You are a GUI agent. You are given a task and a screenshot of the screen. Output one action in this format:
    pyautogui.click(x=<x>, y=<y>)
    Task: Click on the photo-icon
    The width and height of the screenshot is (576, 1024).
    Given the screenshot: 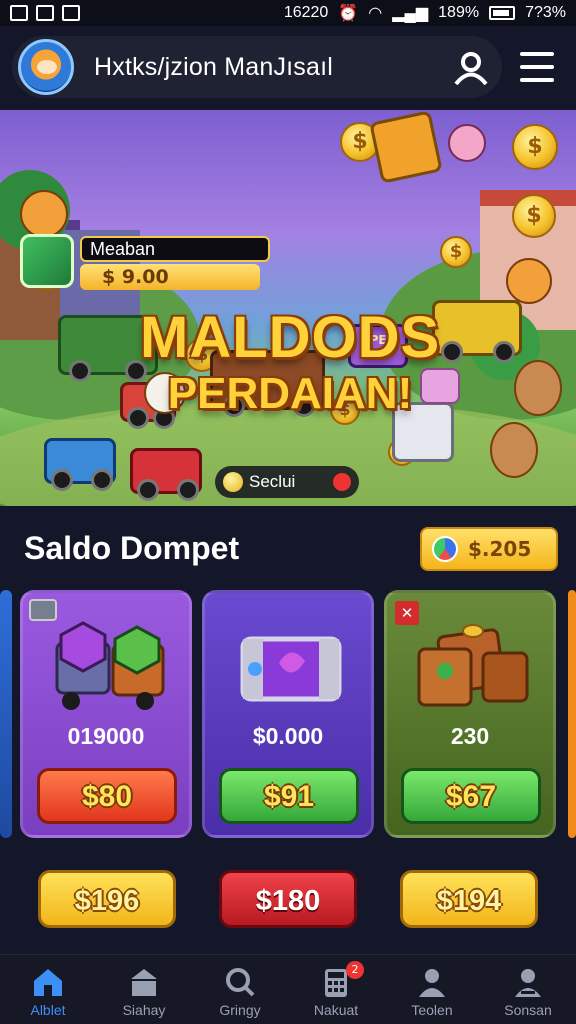 What is the action you would take?
    pyautogui.click(x=71, y=13)
    